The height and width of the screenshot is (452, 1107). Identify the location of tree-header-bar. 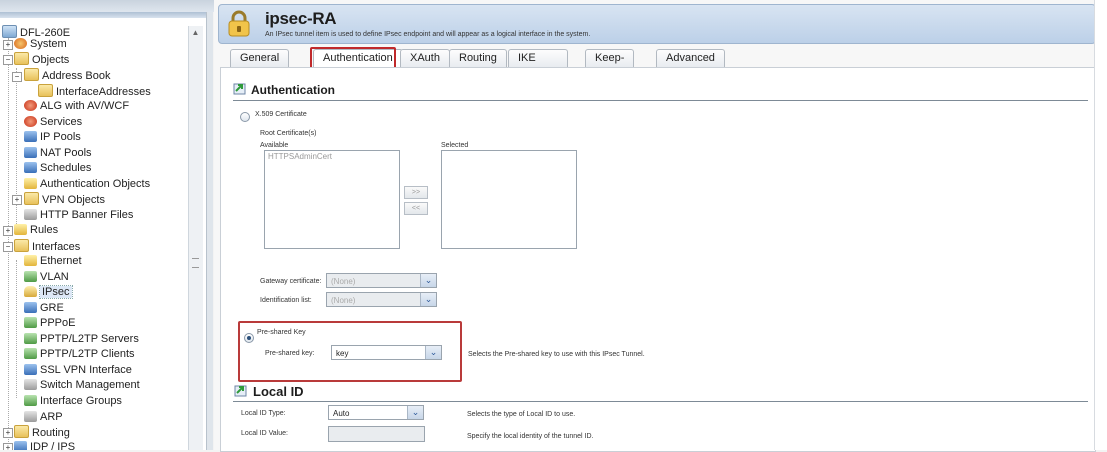
(103, 15).